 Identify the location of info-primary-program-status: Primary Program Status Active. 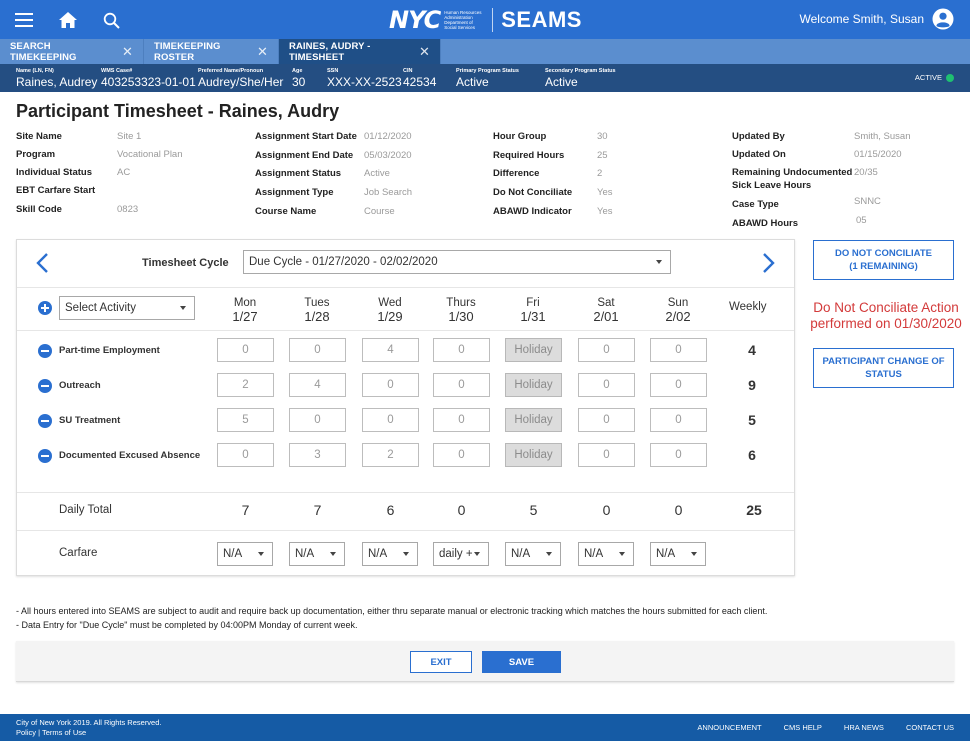
(487, 78).